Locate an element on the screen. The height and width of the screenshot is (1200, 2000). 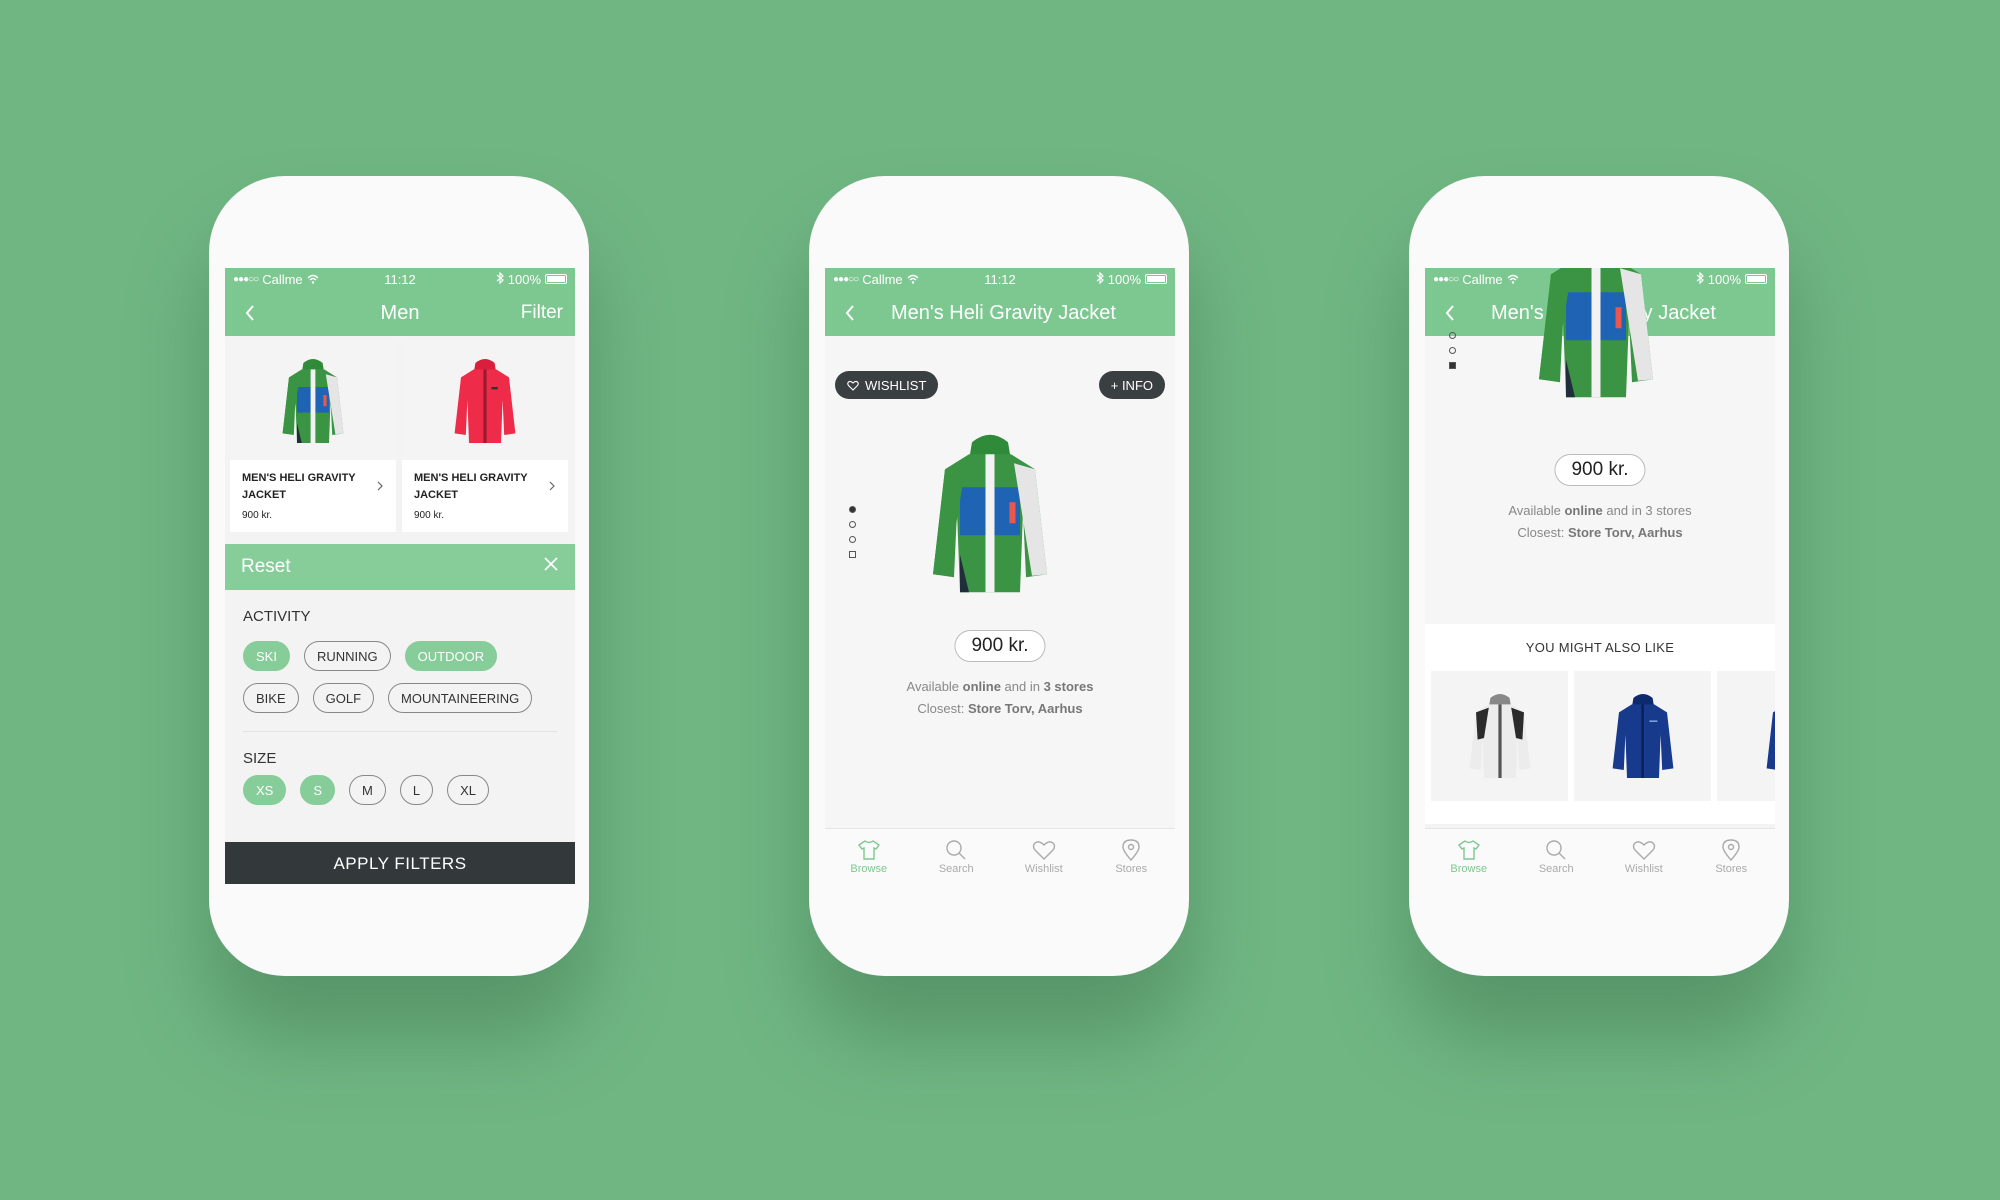
page-title: Men's Heli Gravity Jacket is located at coordinates (1003, 312).